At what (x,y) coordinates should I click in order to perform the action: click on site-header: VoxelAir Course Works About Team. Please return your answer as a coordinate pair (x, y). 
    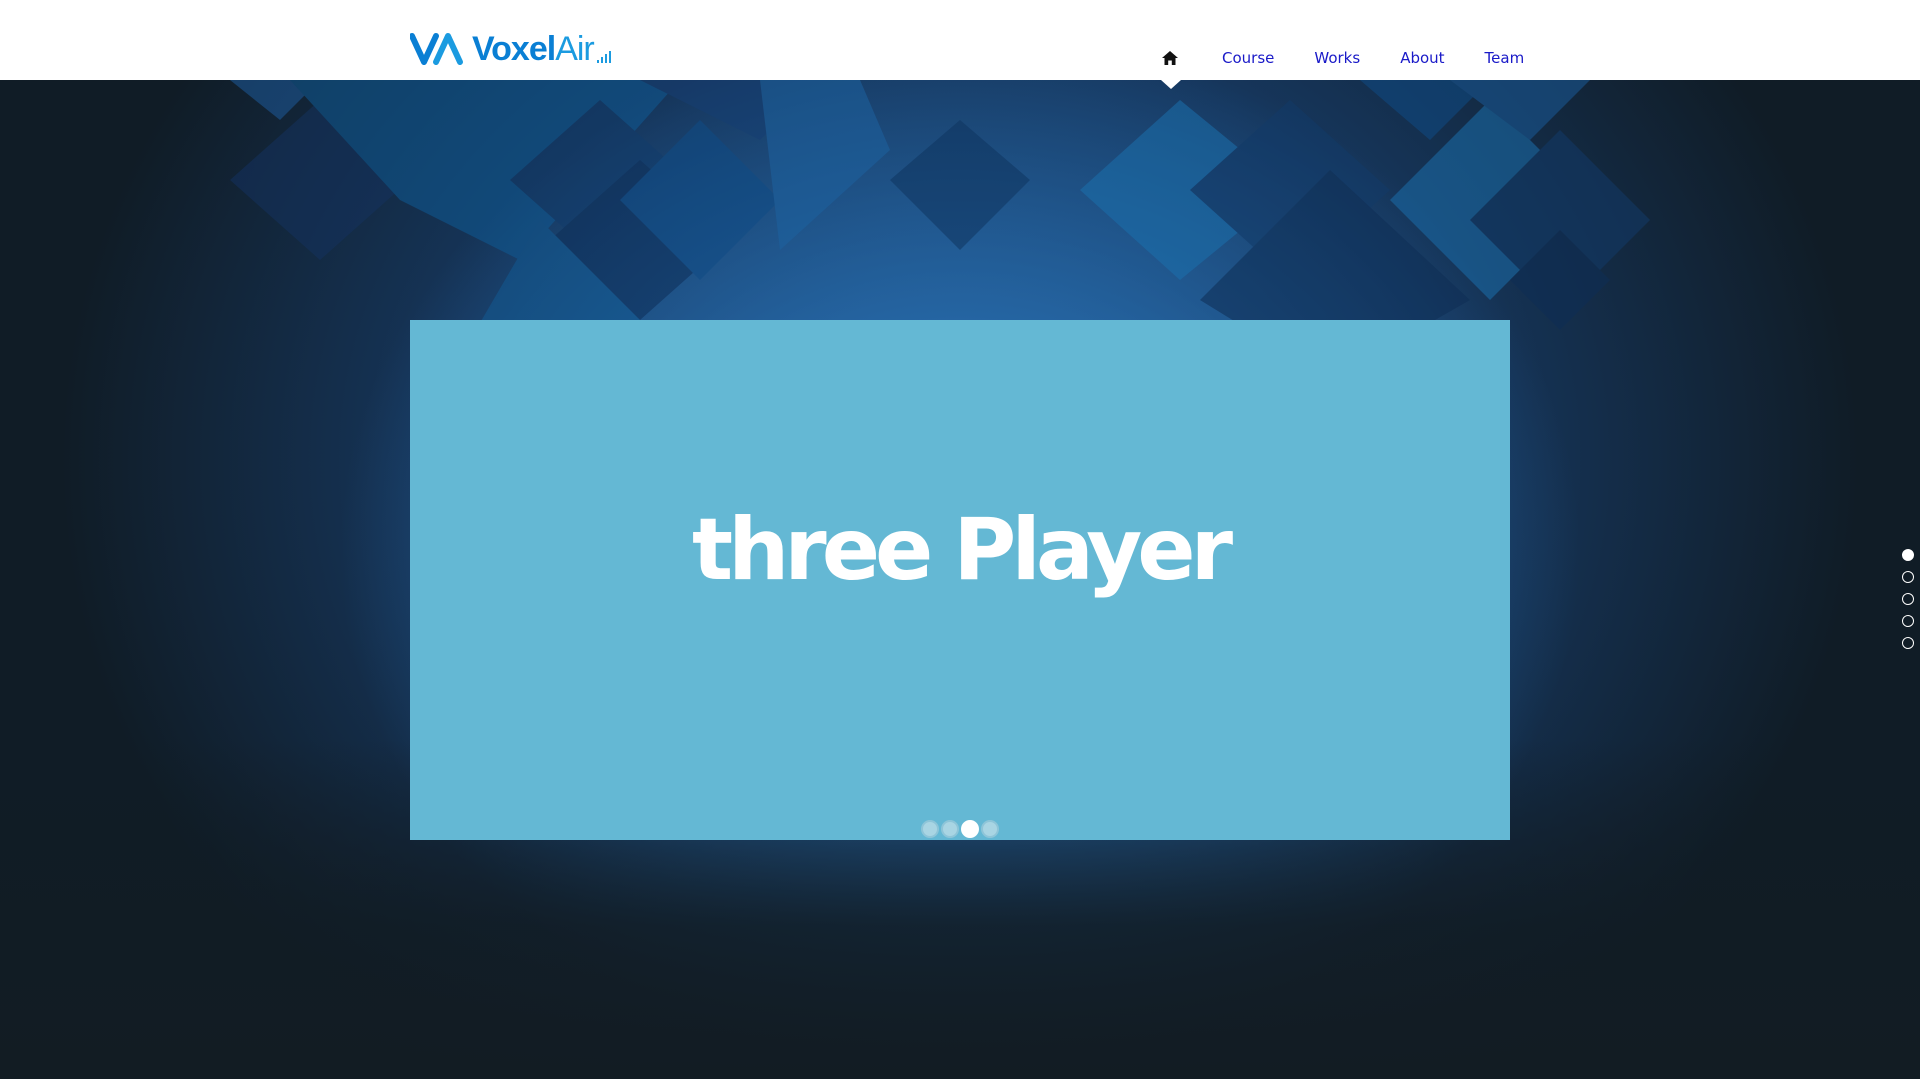
    Looking at the image, I should click on (960, 40).